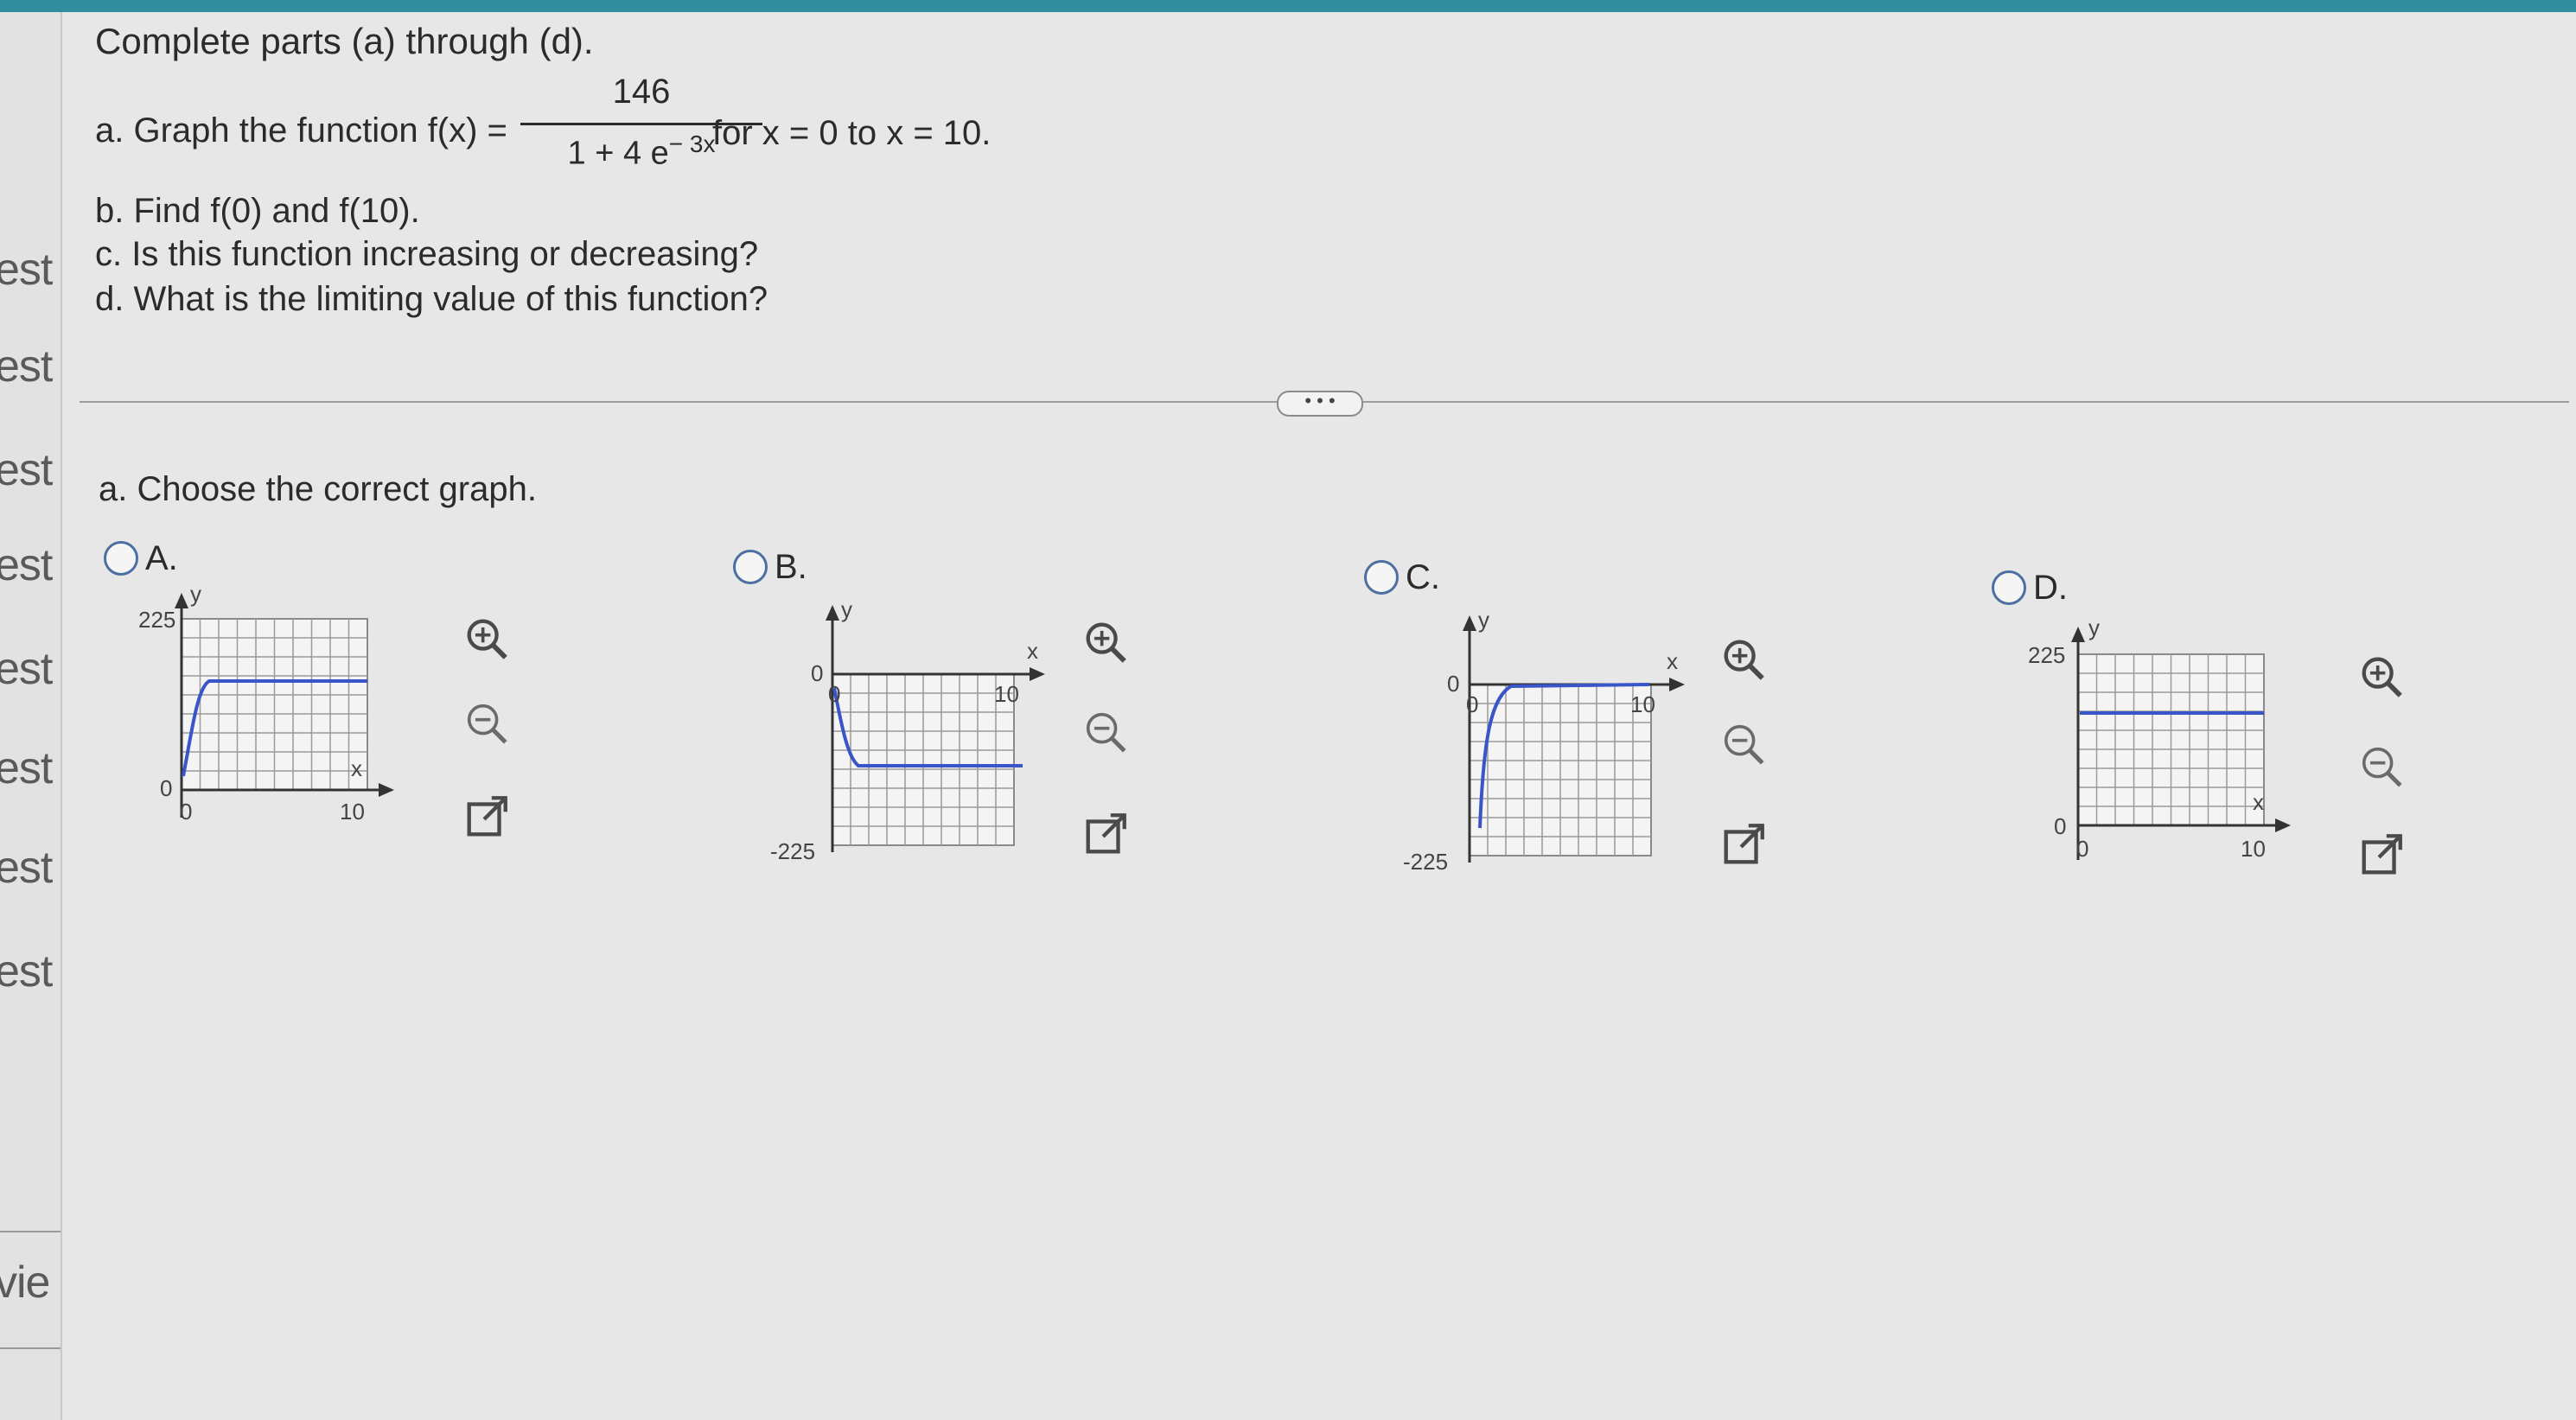  Describe the element at coordinates (31, 716) in the screenshot. I see `left-sidebar: est est est est est est est est vie` at that location.